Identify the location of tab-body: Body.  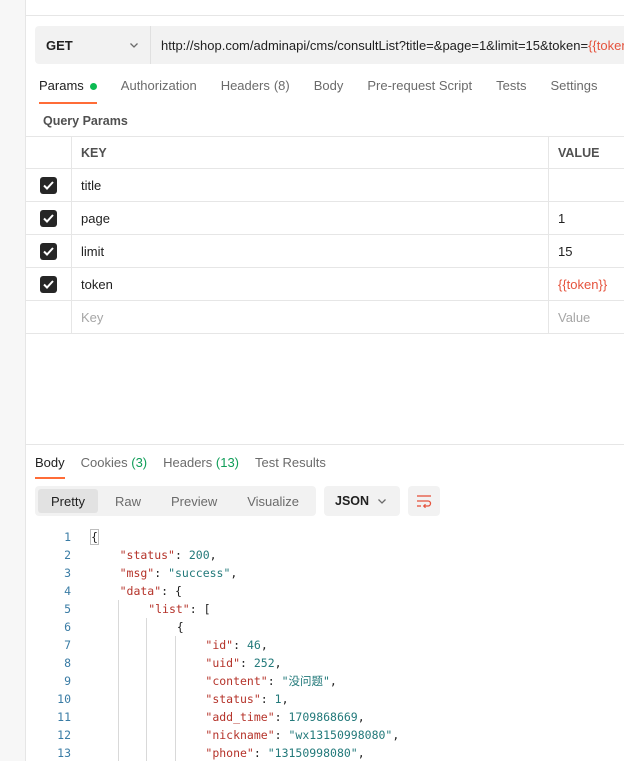
(329, 91).